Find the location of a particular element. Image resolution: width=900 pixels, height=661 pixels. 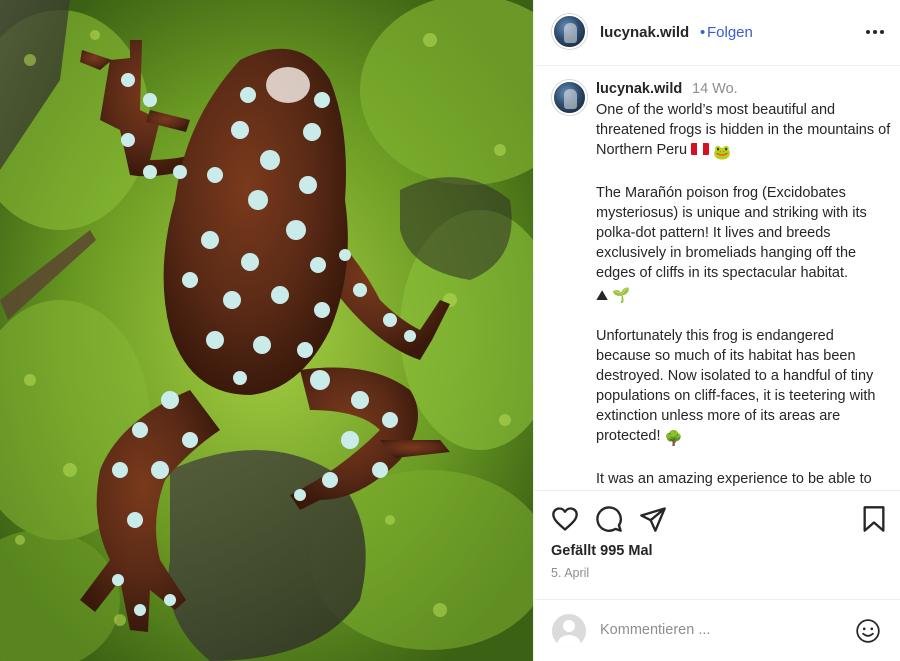

comment-input is located at coordinates (715, 630).